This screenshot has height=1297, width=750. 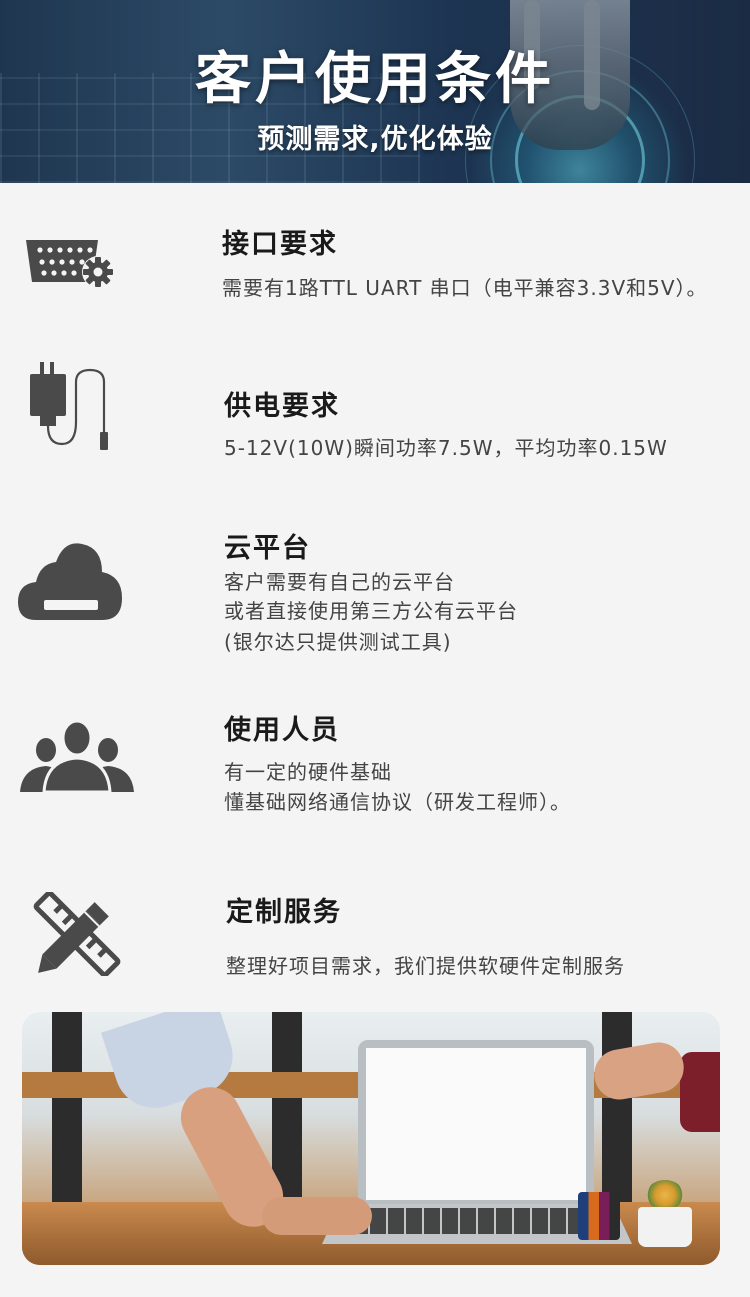 What do you see at coordinates (308, 772) in the screenshot?
I see `item-text: 有一定的硬件基础` at bounding box center [308, 772].